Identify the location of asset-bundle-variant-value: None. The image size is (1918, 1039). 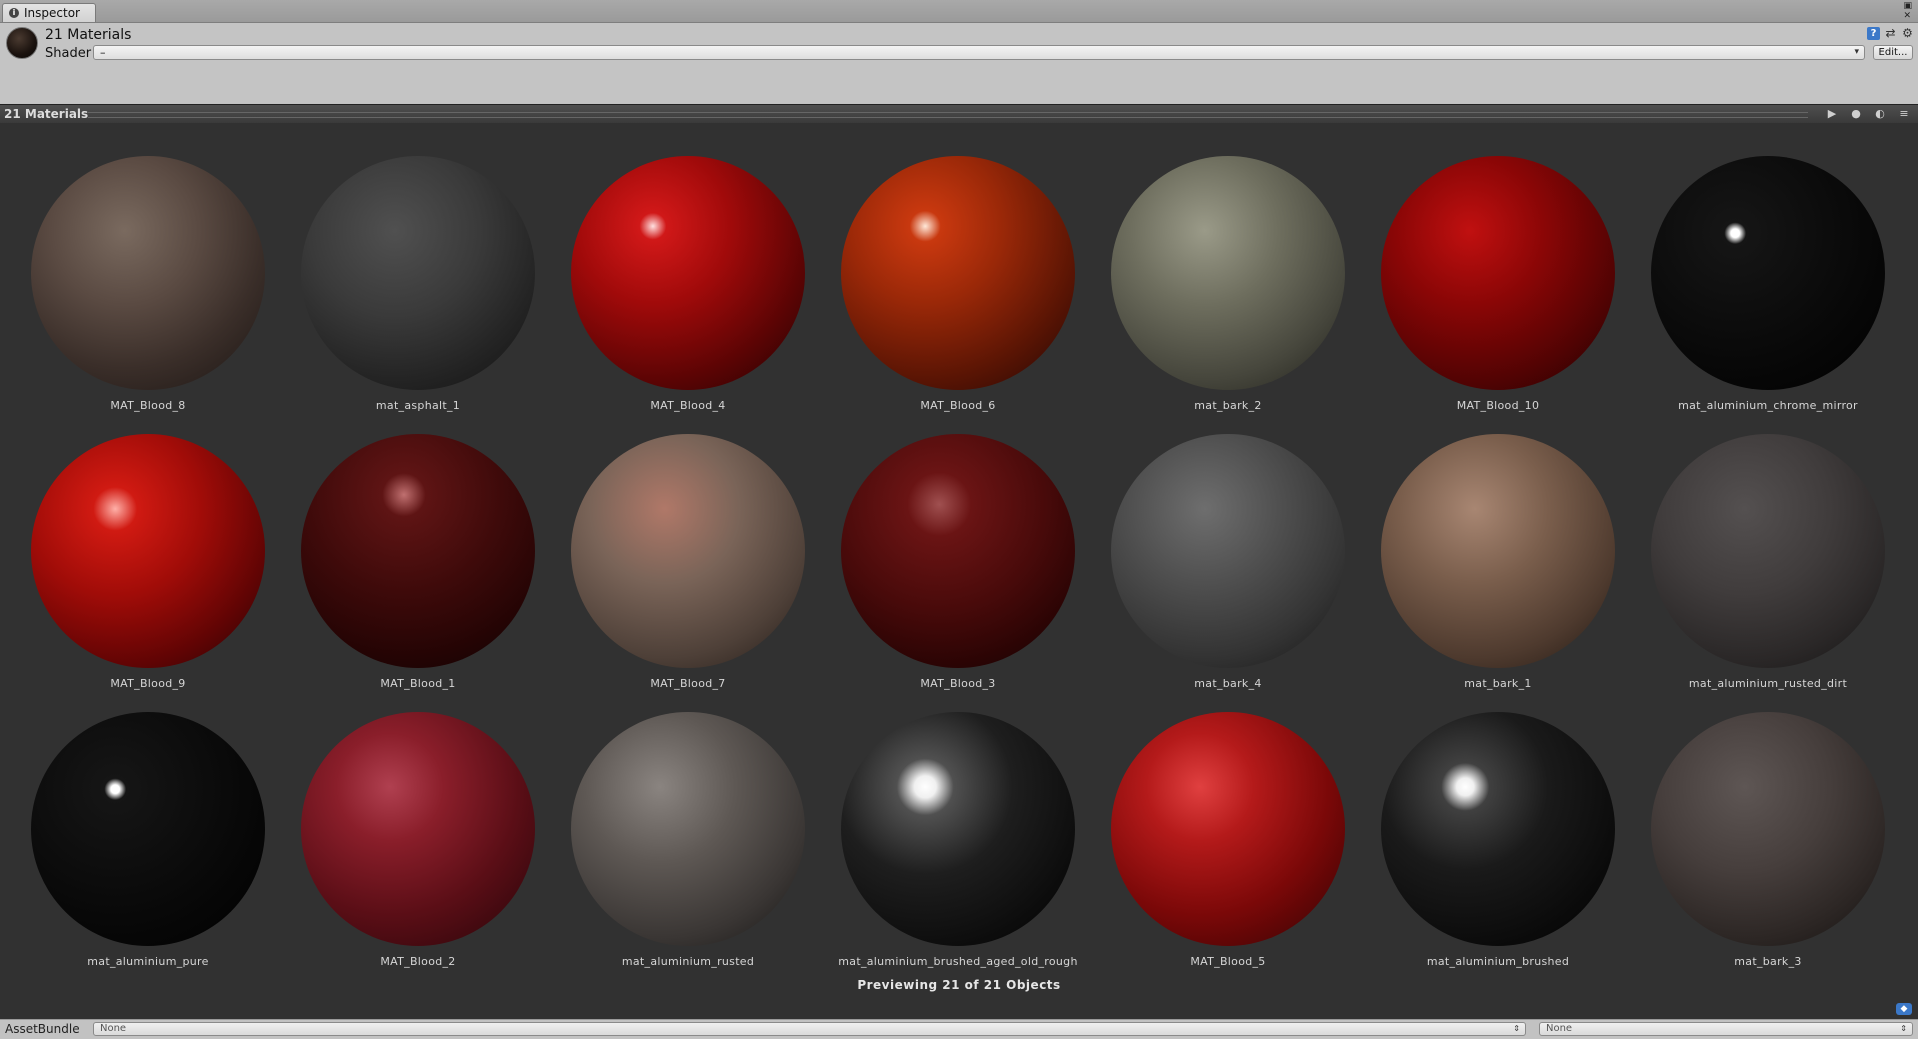
(1559, 1028).